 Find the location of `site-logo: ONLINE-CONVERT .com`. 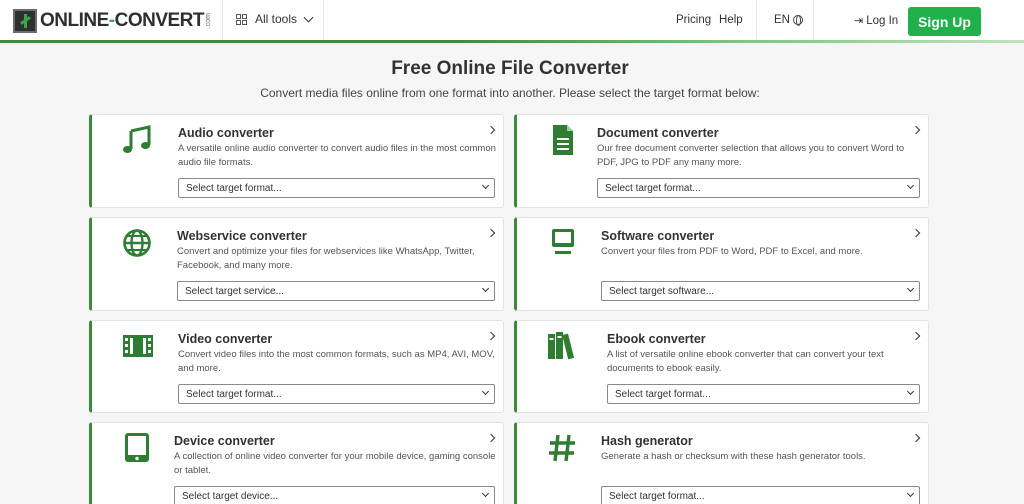

site-logo: ONLINE-CONVERT .com is located at coordinates (112, 21).